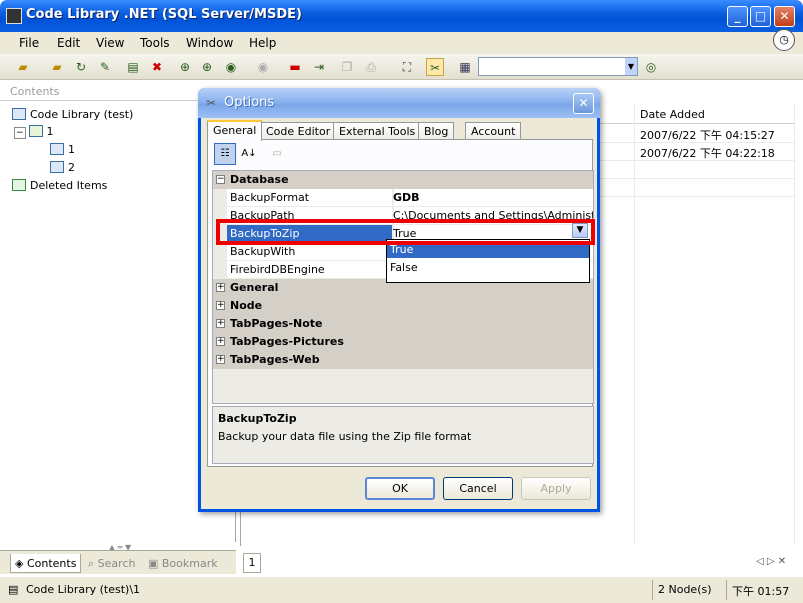 The width and height of the screenshot is (803, 603). What do you see at coordinates (14, 16) in the screenshot?
I see `app-icon` at bounding box center [14, 16].